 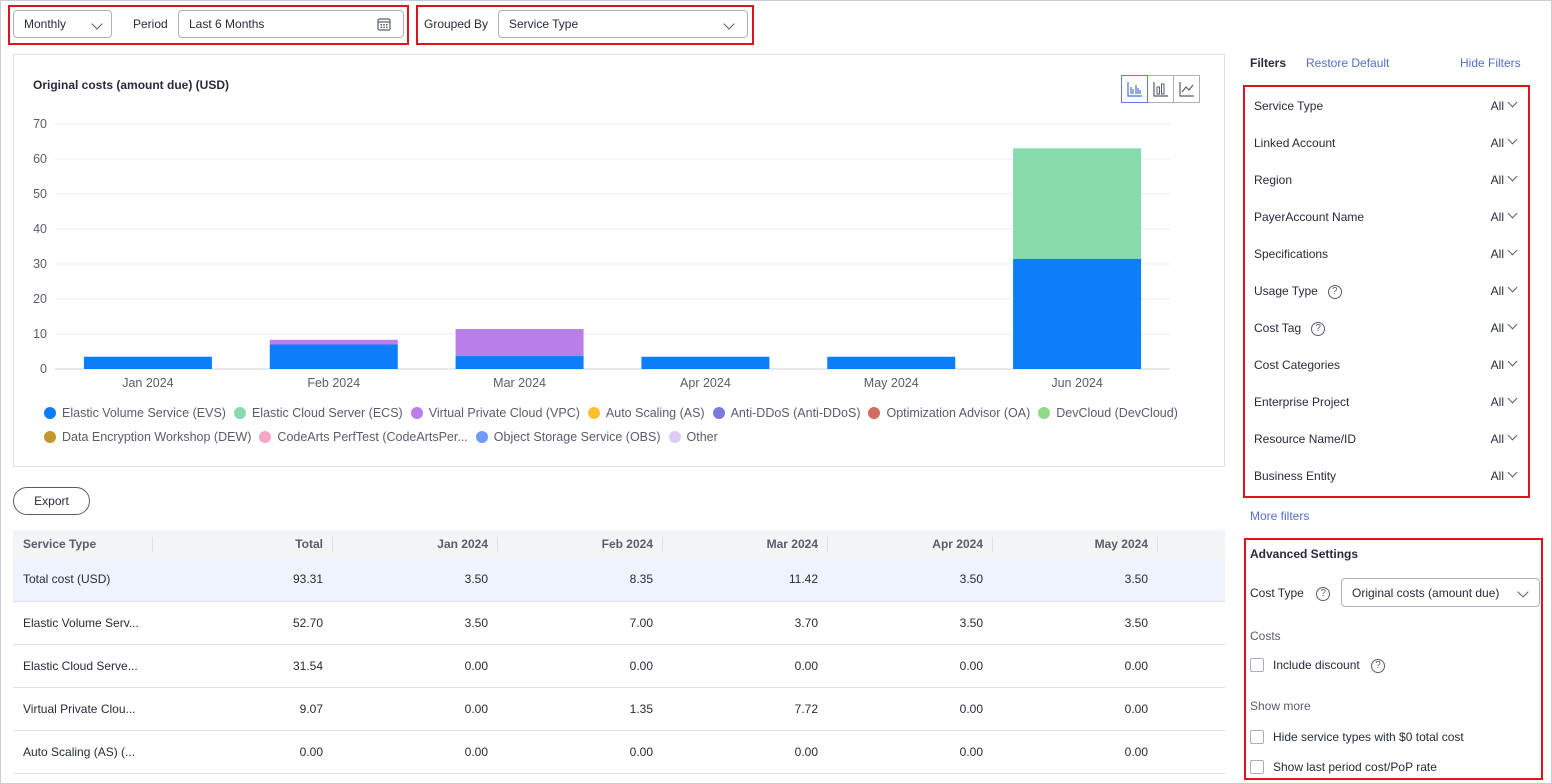 I want to click on legend-item: Other, so click(x=693, y=437).